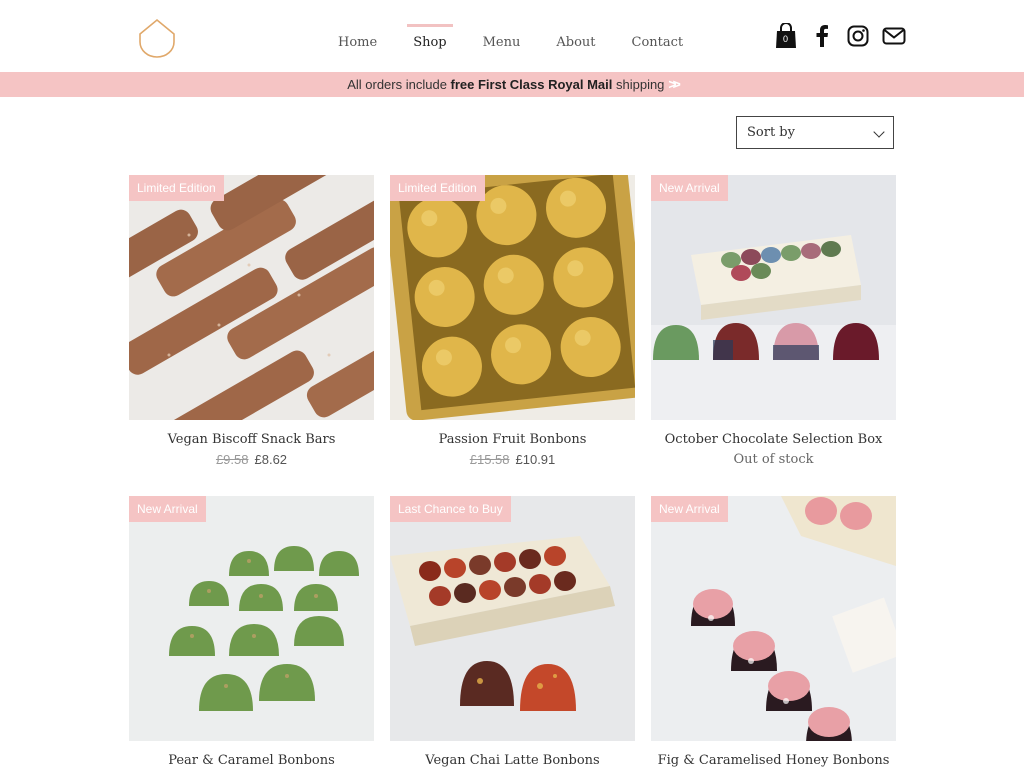 This screenshot has height=768, width=1024. I want to click on banner-prefix: All orders include, so click(399, 84).